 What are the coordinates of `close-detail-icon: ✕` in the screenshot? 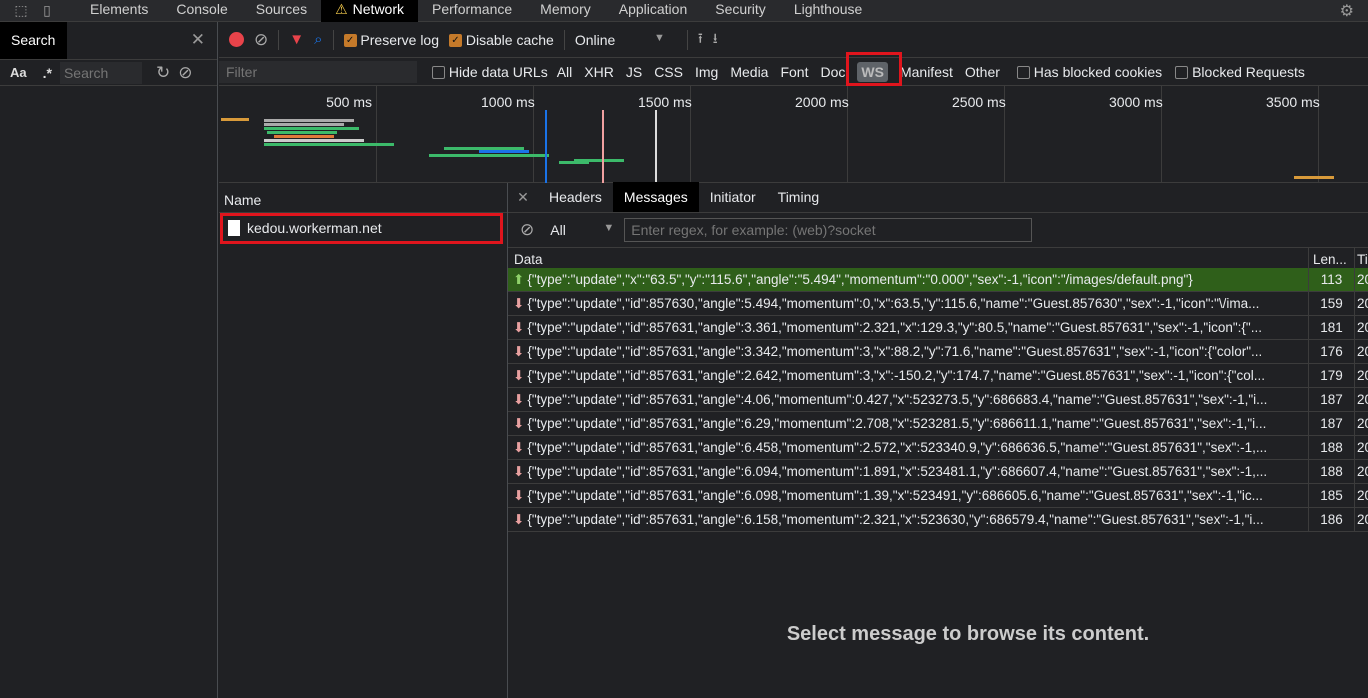 It's located at (523, 197).